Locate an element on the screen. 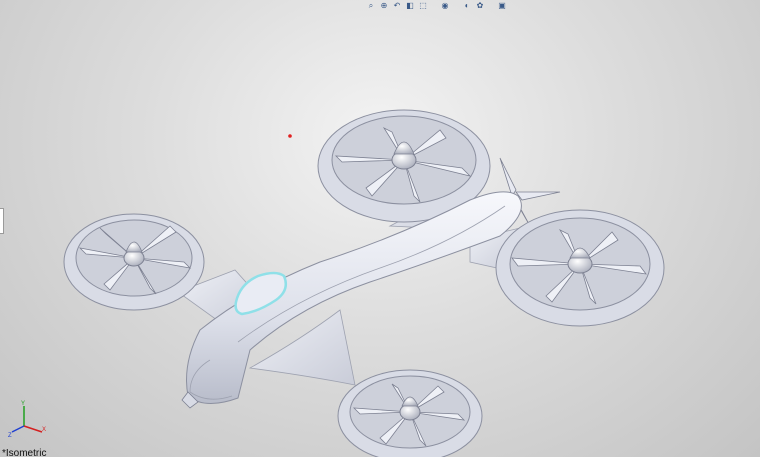 The image size is (760, 459). triad-x-axis is located at coordinates (33, 429).